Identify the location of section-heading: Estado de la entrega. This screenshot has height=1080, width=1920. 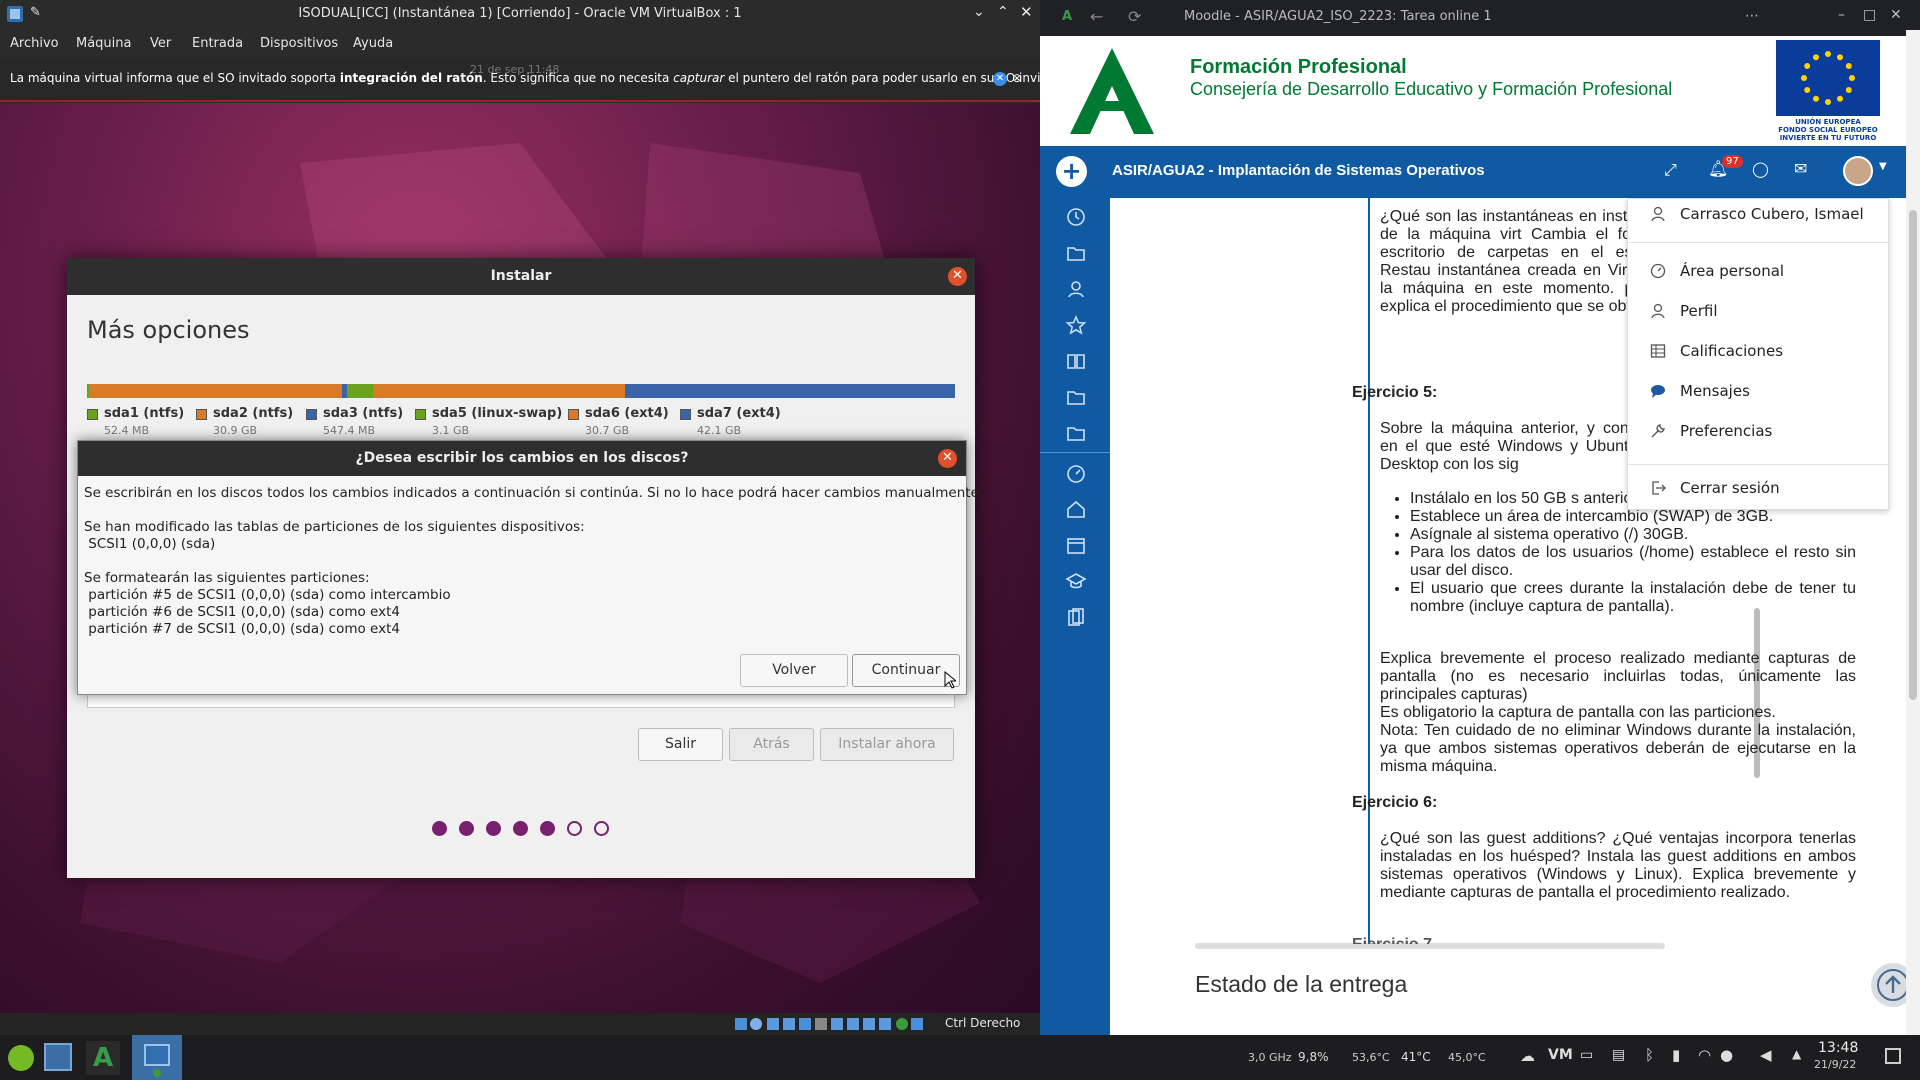
(1301, 984).